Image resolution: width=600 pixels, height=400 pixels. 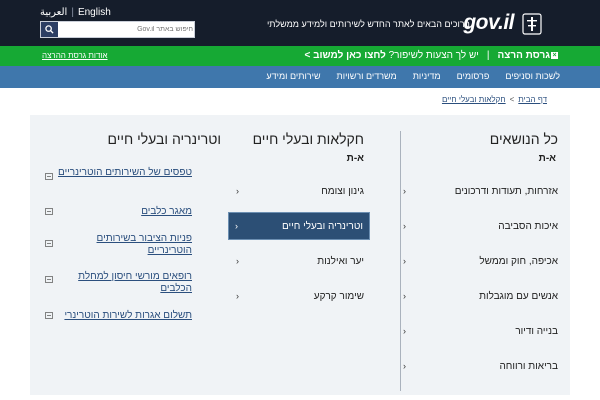 I want to click on breadcrumb-home: דף הבית, so click(x=532, y=99).